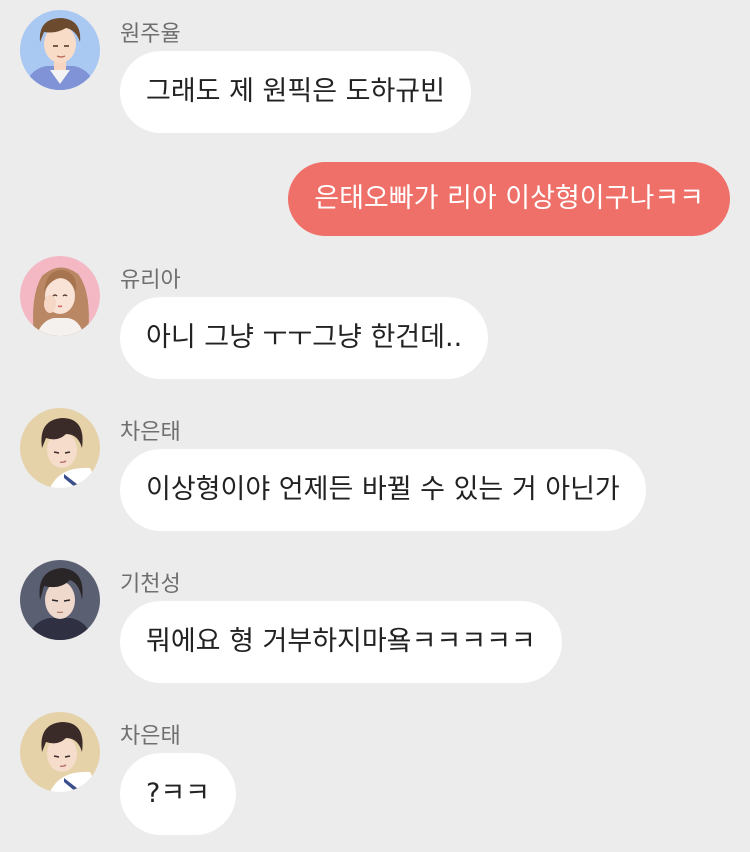  What do you see at coordinates (341, 642) in the screenshot?
I see `message-bubble: 뭐에요 형 거부하지마욬ㅋㅋㅋㅋㅋ` at bounding box center [341, 642].